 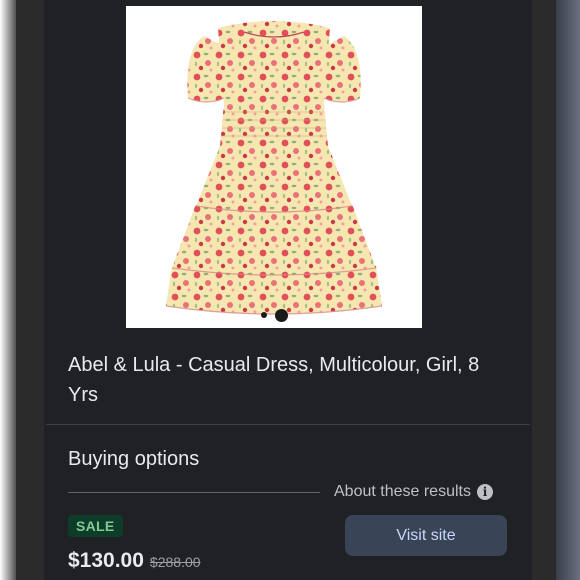 I want to click on price-row: $130.00 $288.00, so click(x=134, y=561).